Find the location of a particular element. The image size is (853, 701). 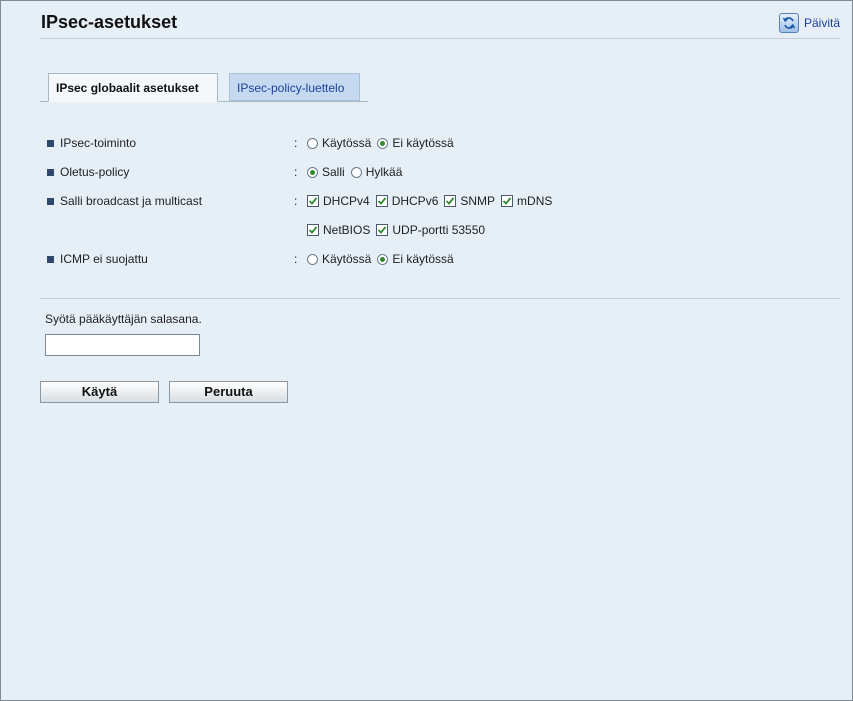

setting-label: IPsec-toiminto is located at coordinates (98, 143).